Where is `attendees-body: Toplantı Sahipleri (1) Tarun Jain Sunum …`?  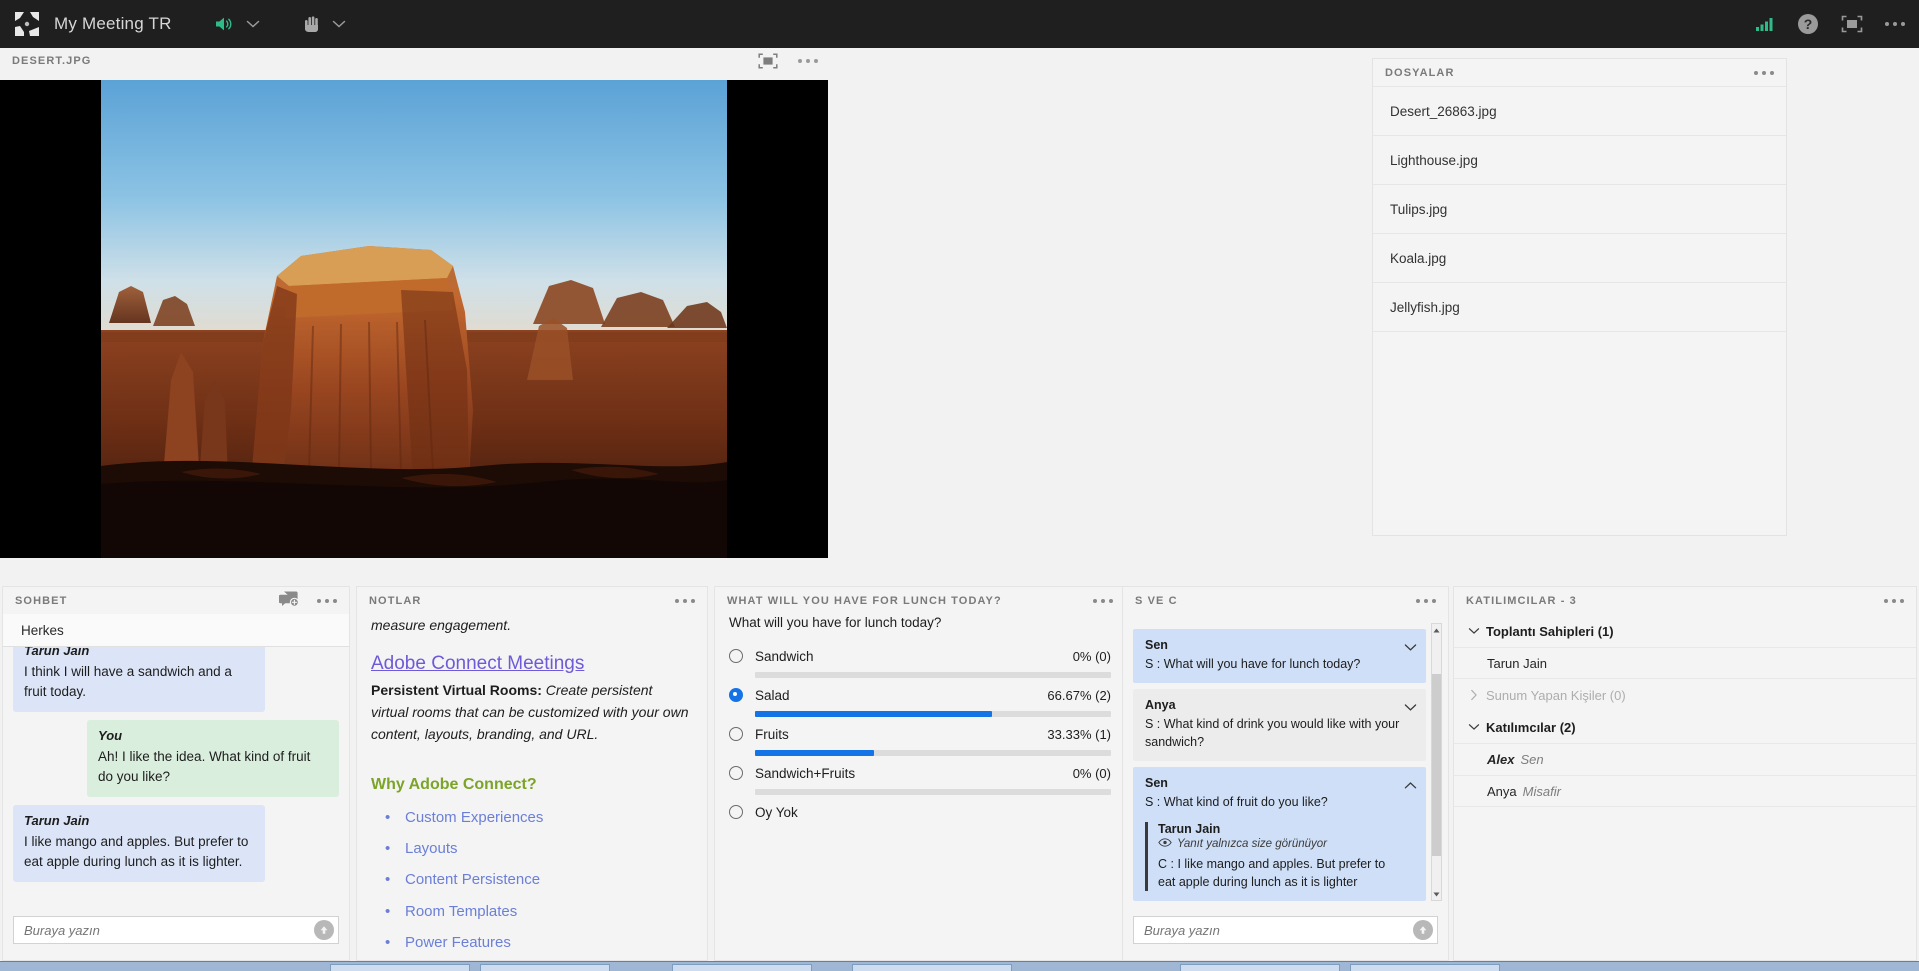
attendees-body: Toplantı Sahipleri (1) Tarun Jain Sunum … is located at coordinates (1685, 711).